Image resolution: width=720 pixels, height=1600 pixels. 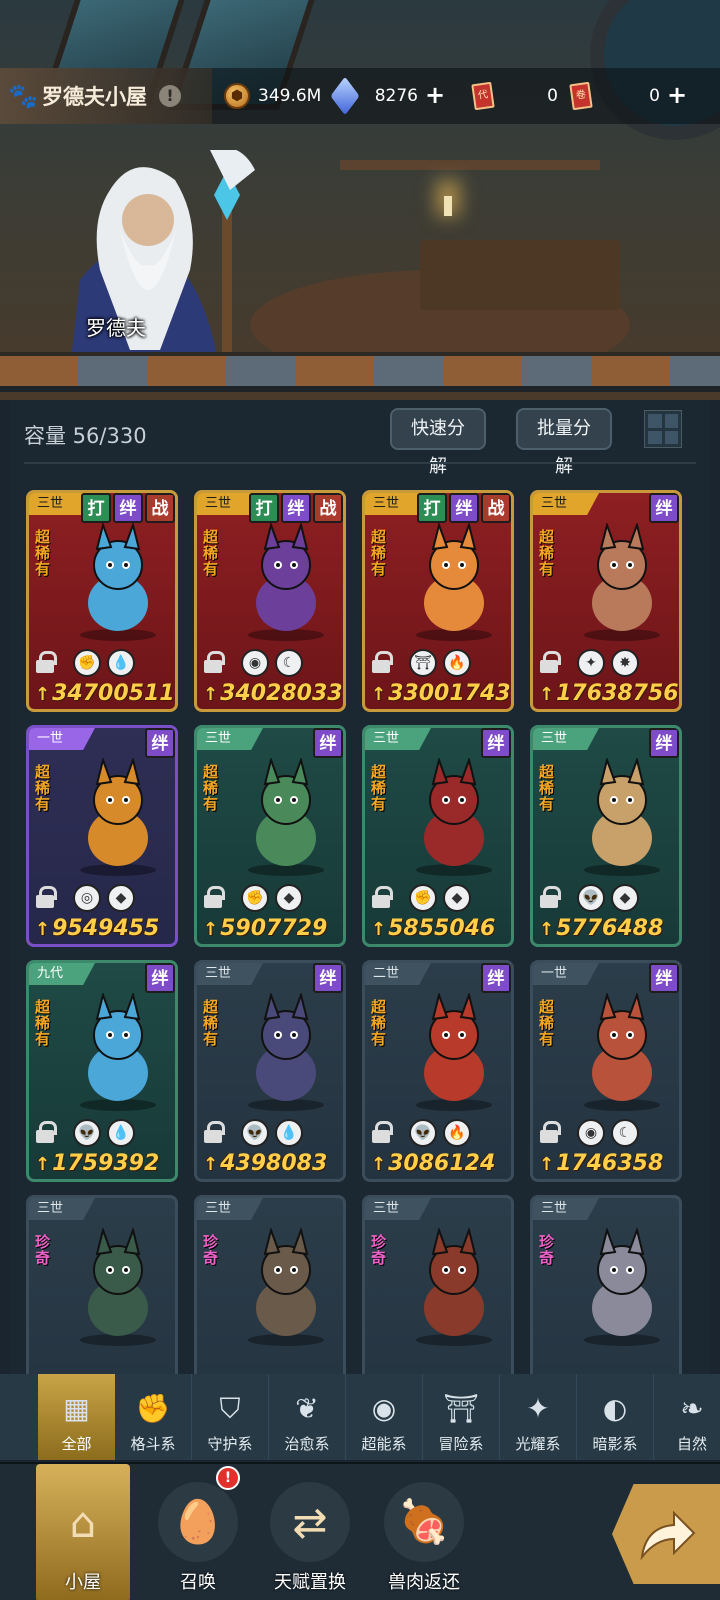 I want to click on meat-icon: 🍖, so click(x=424, y=1522).